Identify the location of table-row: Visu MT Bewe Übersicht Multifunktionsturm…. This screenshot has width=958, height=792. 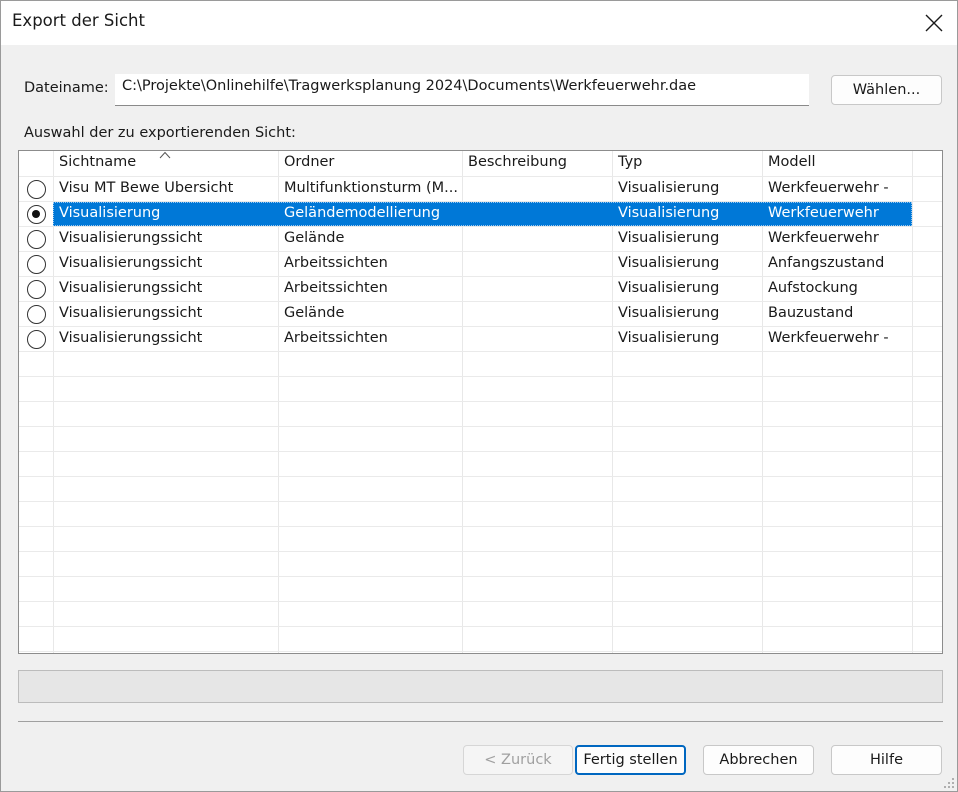
(480, 189).